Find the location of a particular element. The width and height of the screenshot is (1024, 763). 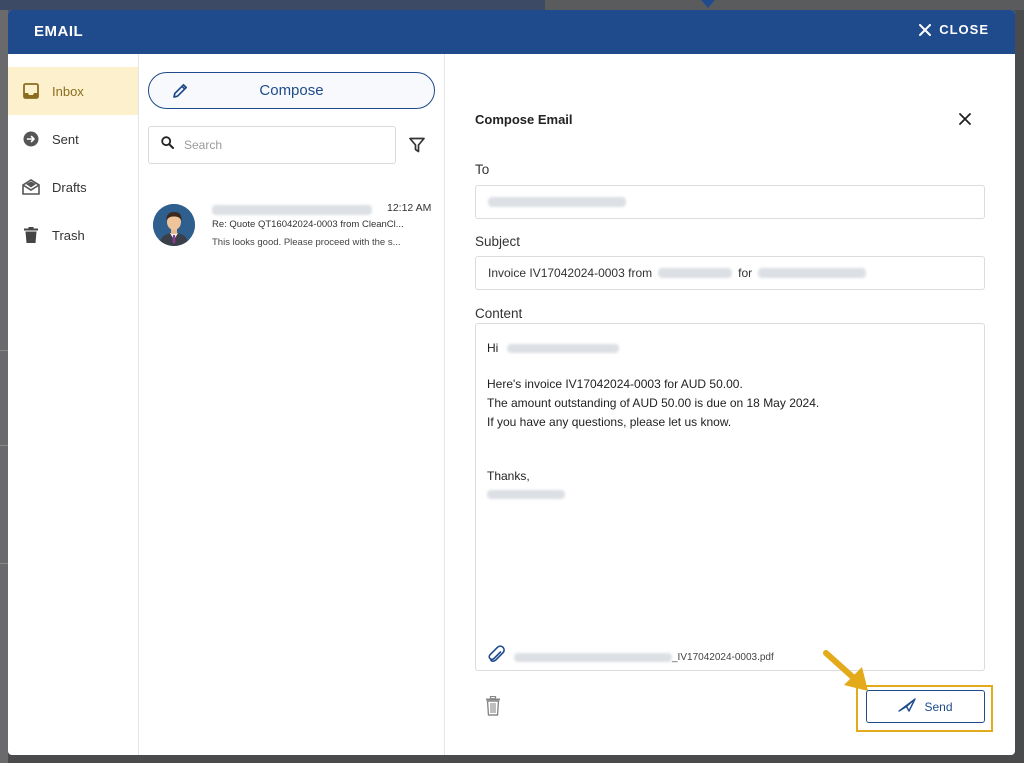

attachment-suffix: _IV17042024-0003.pdf is located at coordinates (723, 657).